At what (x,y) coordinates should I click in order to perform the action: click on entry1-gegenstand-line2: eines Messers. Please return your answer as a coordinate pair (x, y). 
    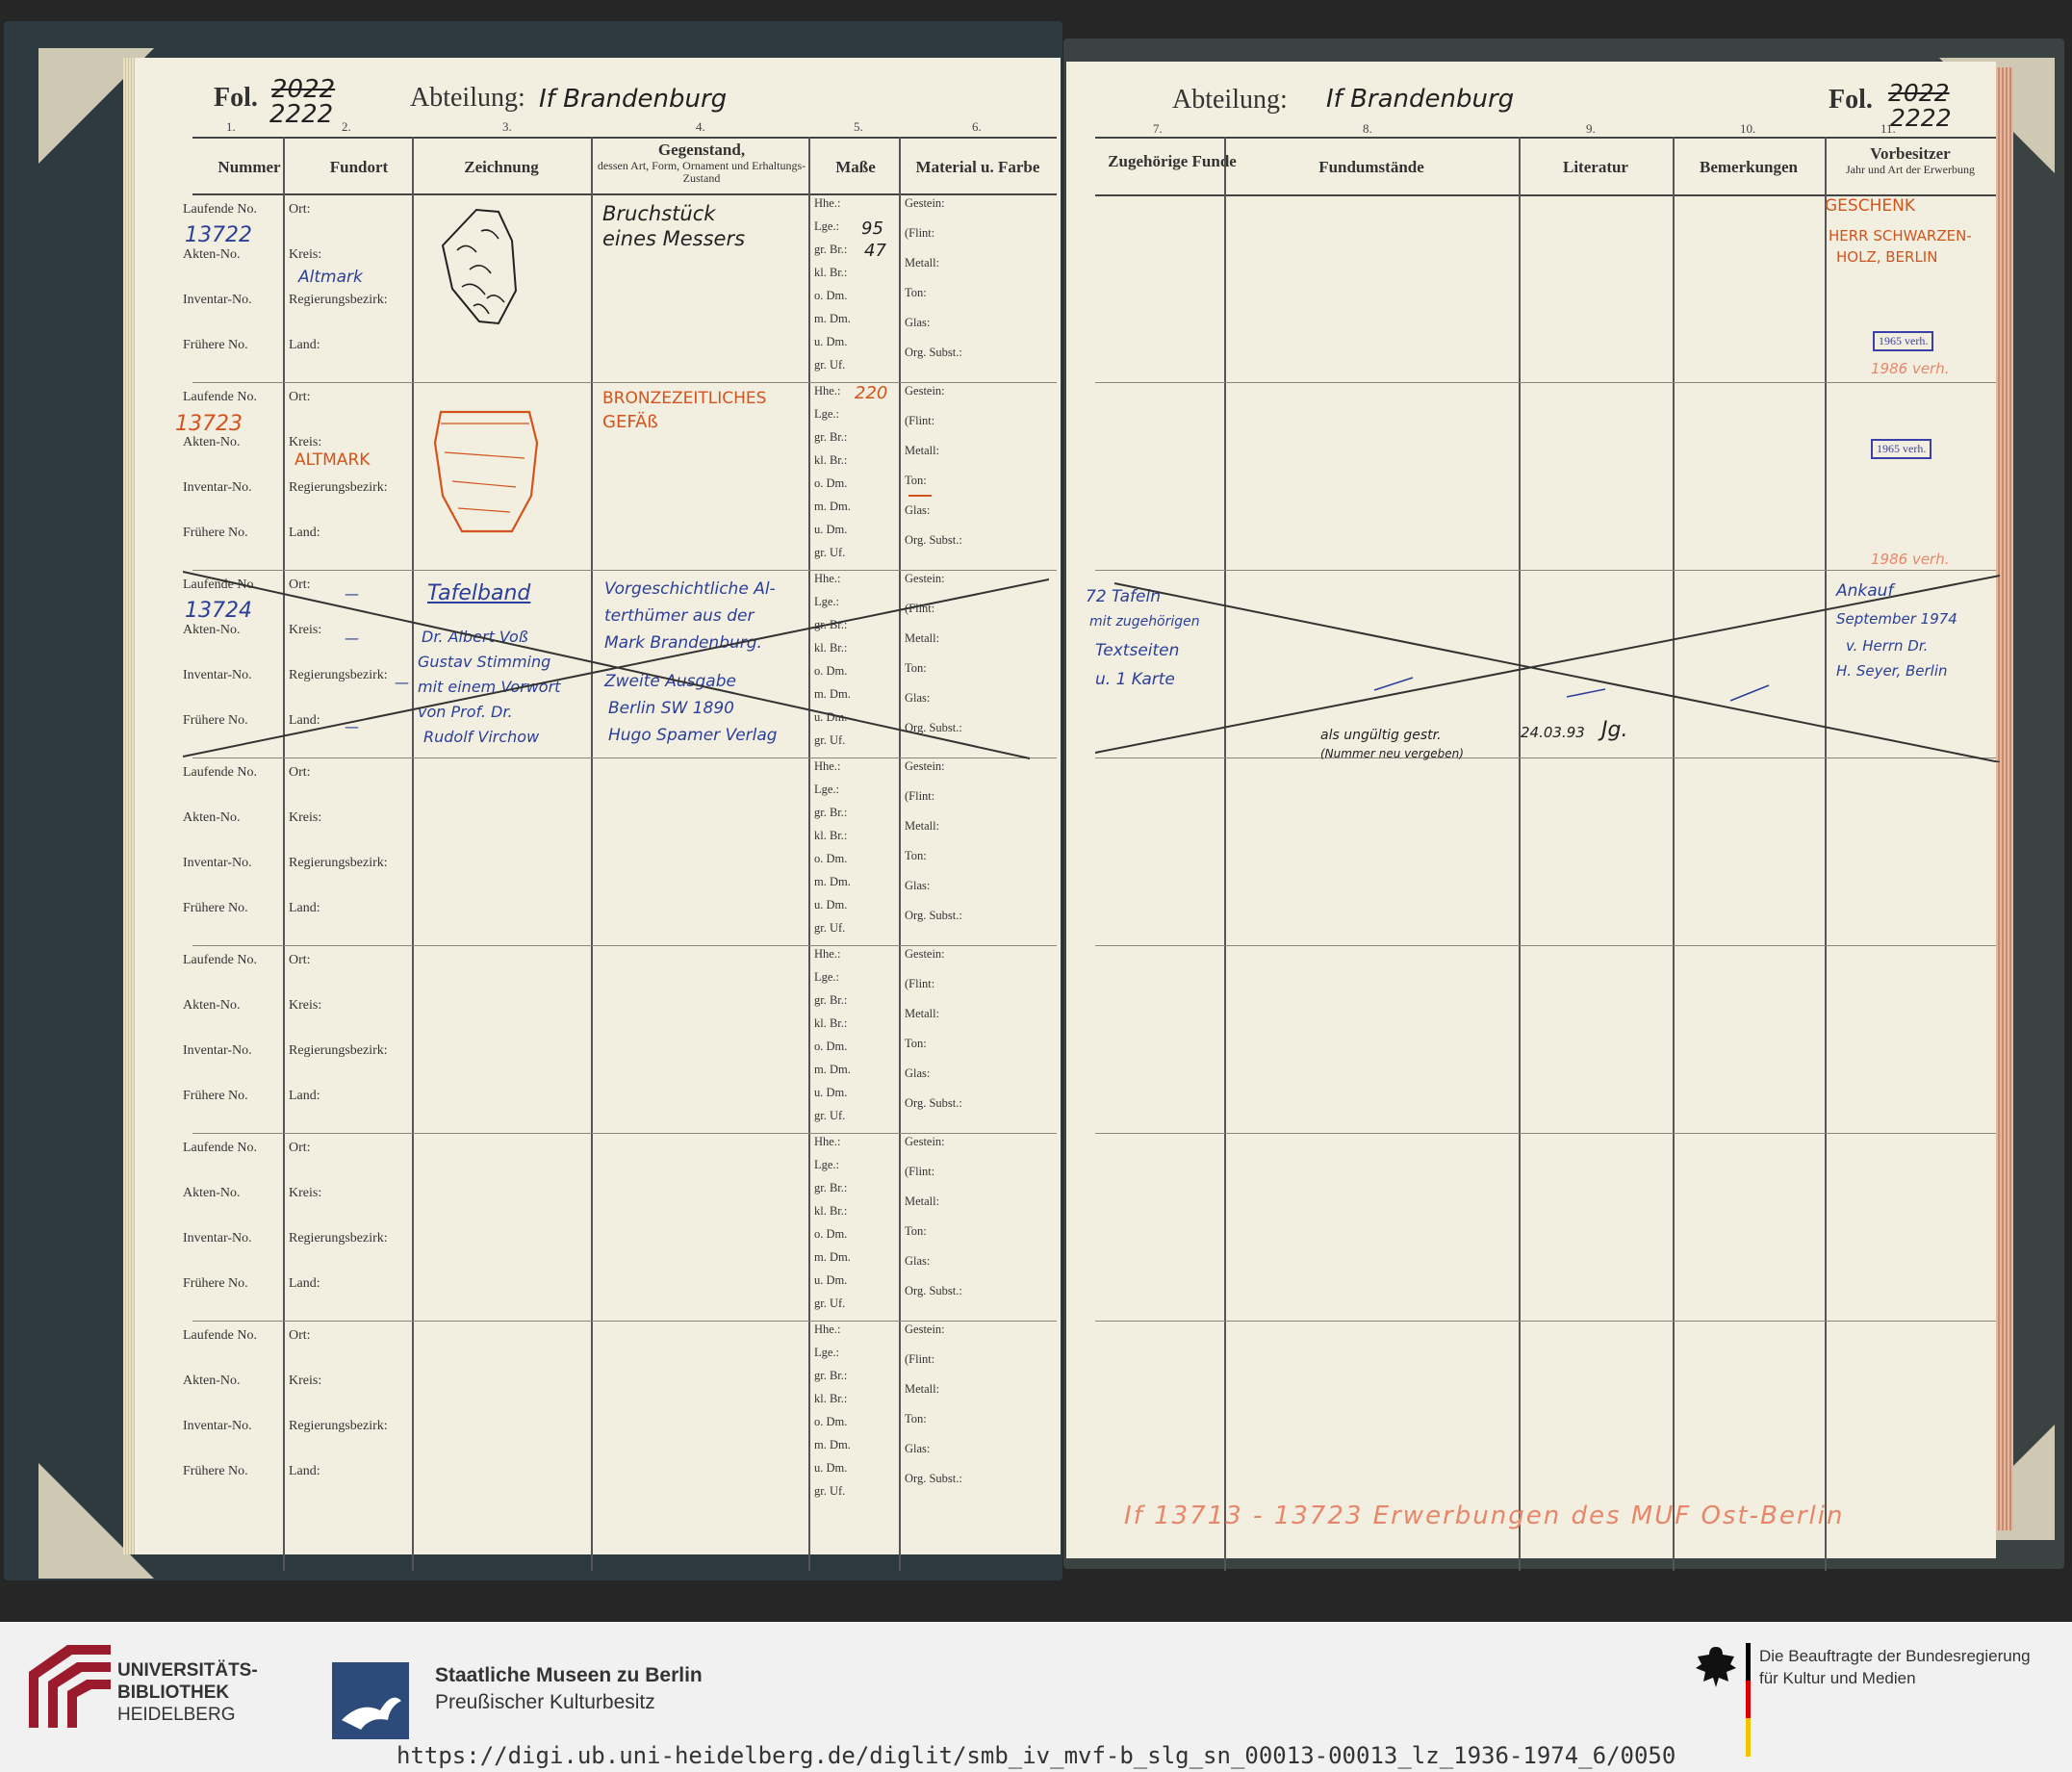
    Looking at the image, I should click on (674, 238).